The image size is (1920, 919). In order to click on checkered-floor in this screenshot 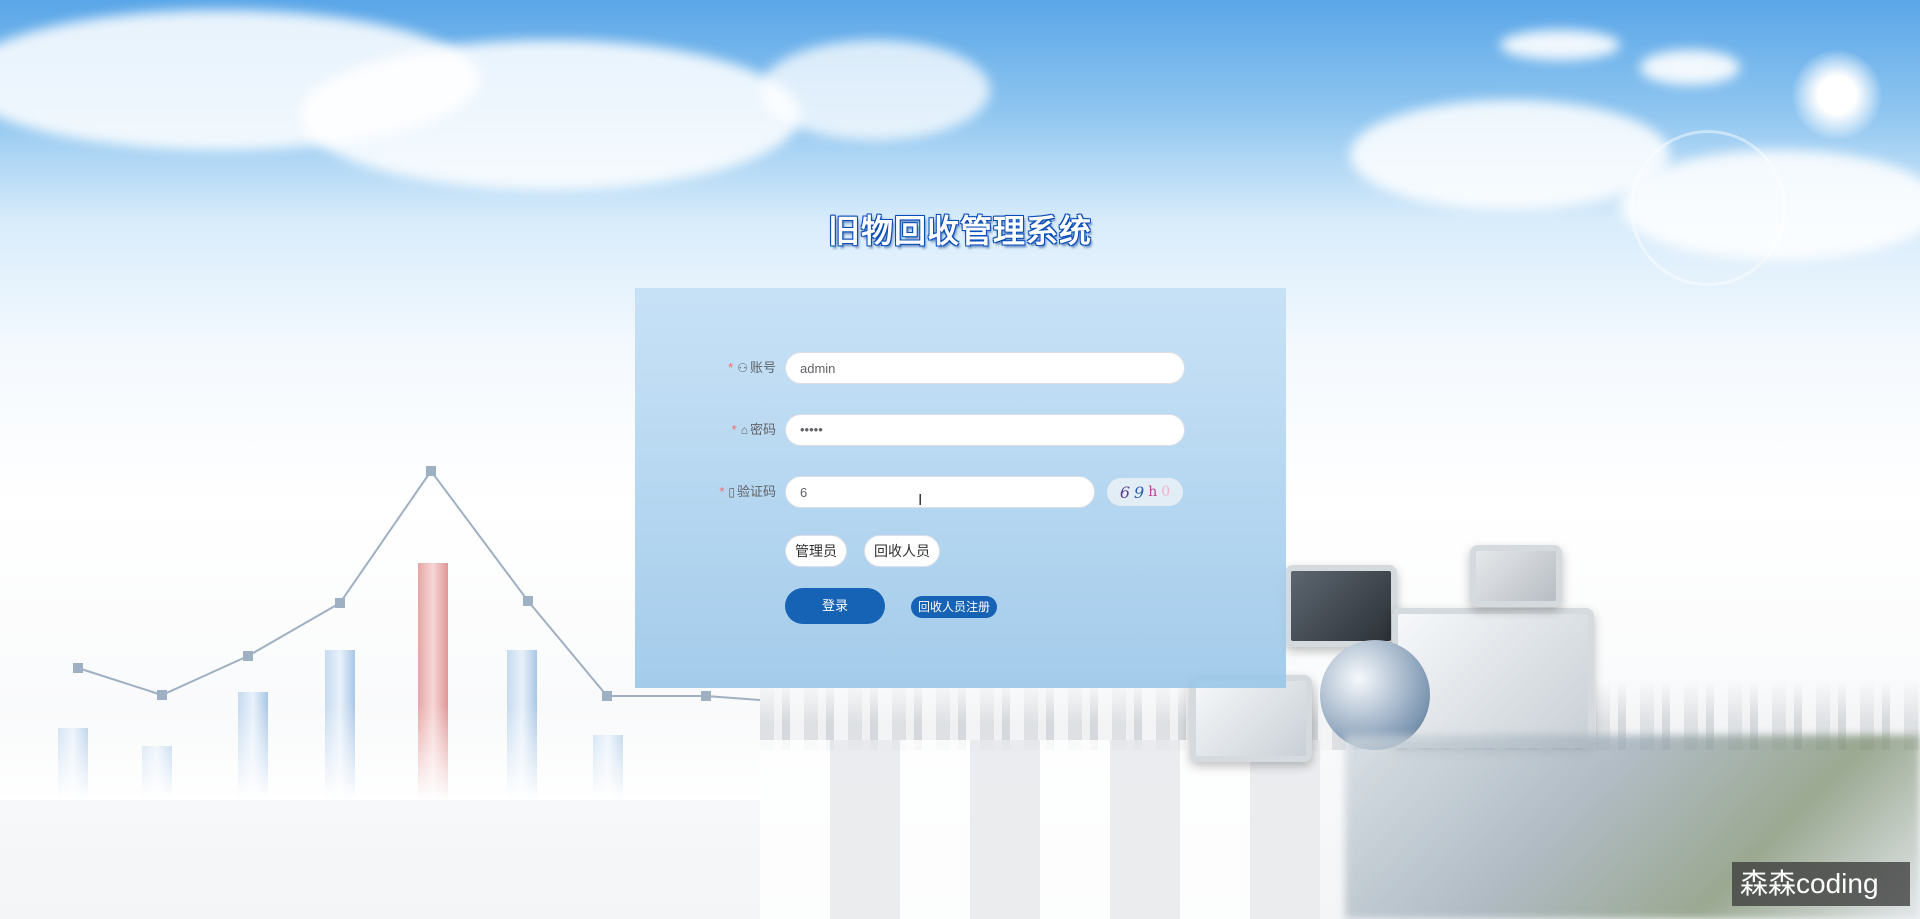, I will do `click(1040, 829)`.